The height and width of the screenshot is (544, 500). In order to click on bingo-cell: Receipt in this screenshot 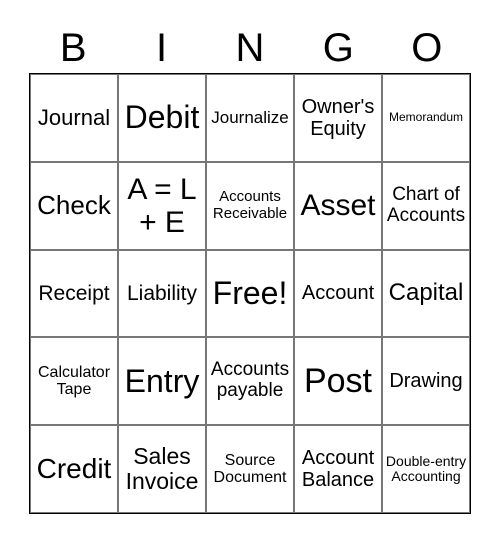, I will do `click(74, 293)`.